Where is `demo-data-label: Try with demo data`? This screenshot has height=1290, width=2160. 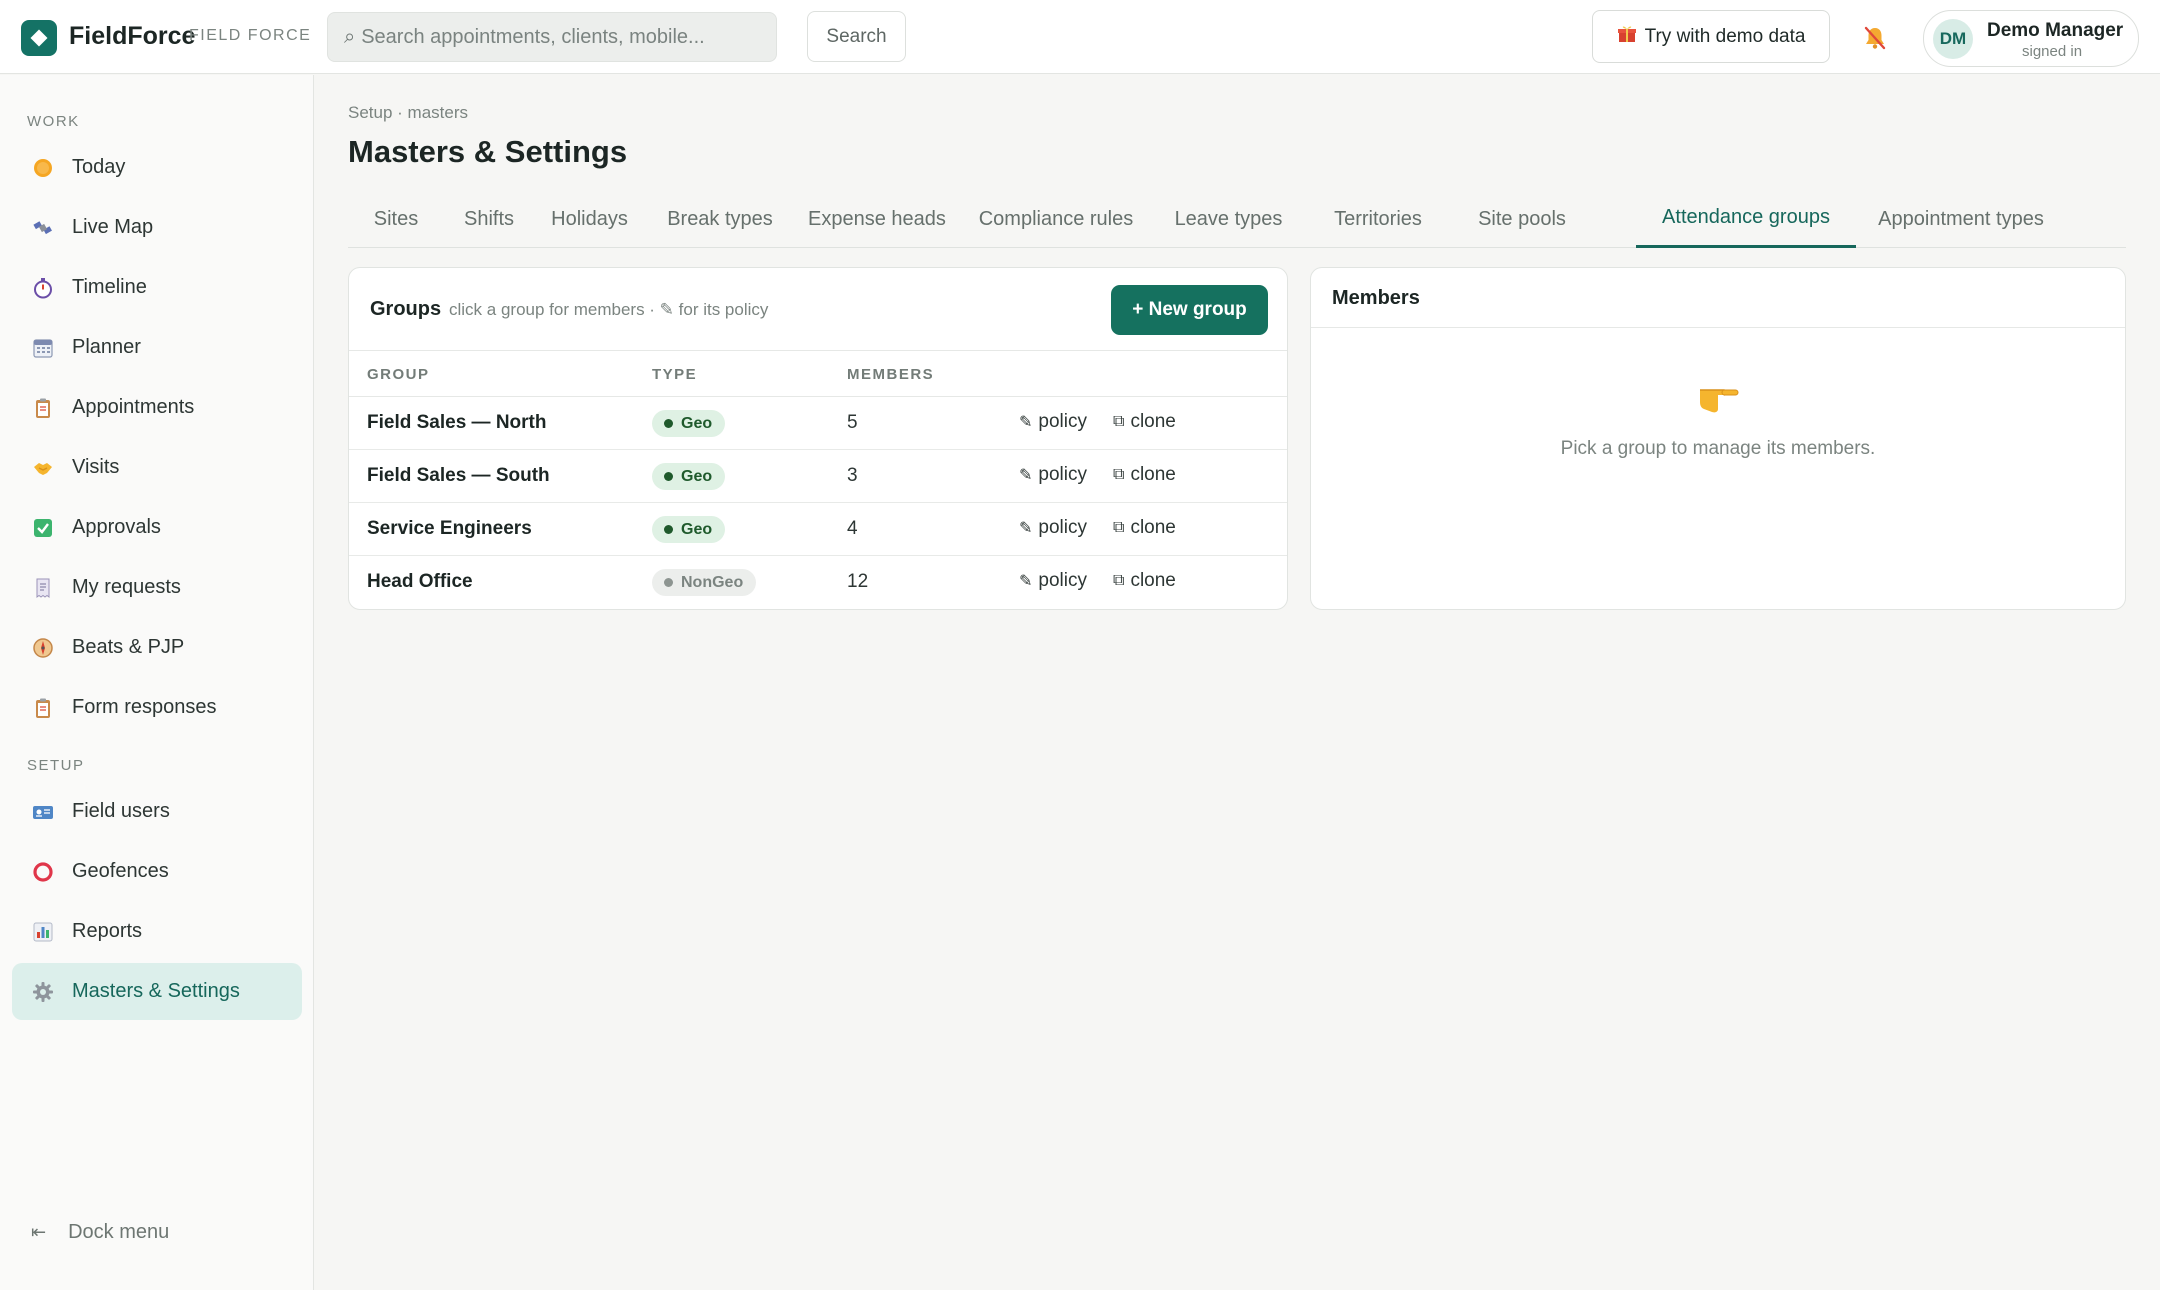
demo-data-label: Try with demo data is located at coordinates (1725, 36).